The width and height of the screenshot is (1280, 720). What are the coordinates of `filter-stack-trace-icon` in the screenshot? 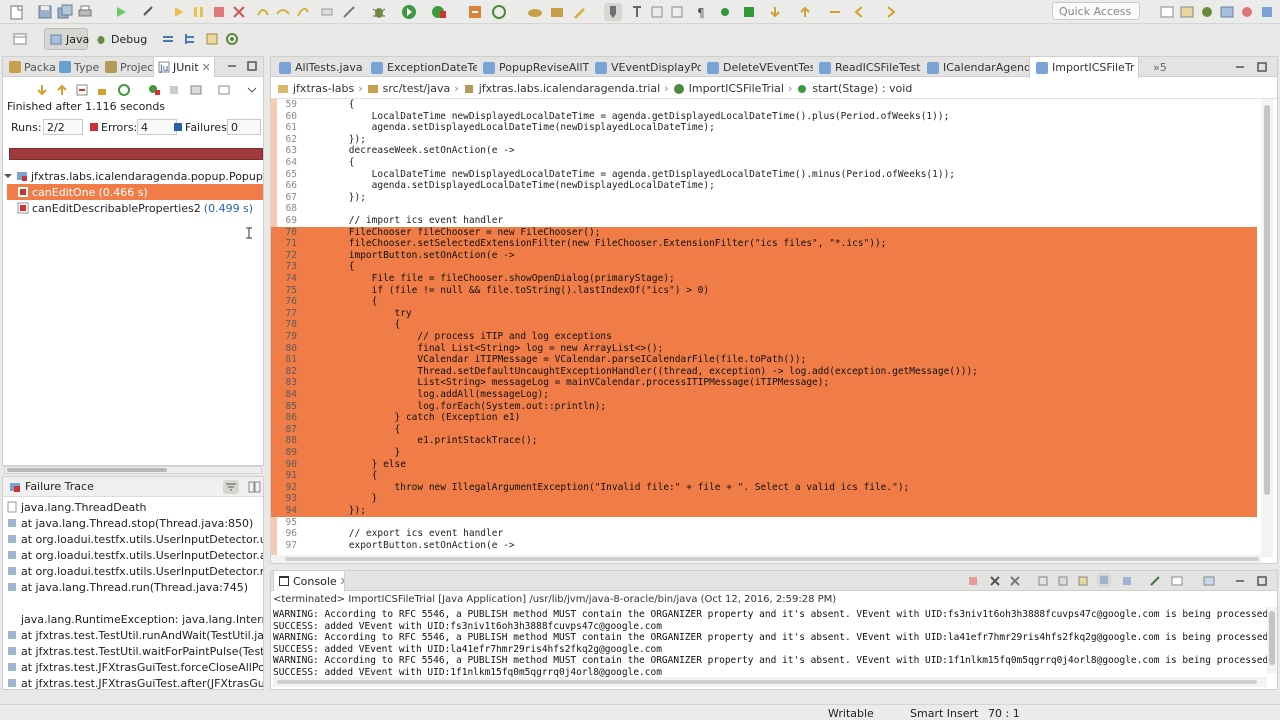 It's located at (231, 487).